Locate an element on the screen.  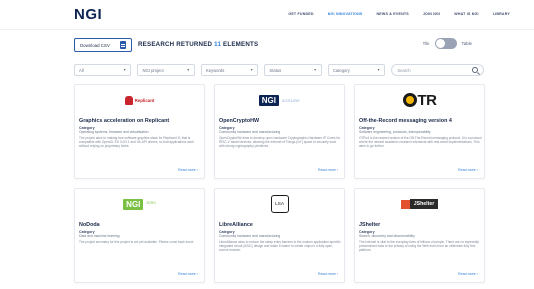
ngi-zero-logo: NGI ZERO is located at coordinates (139, 204).